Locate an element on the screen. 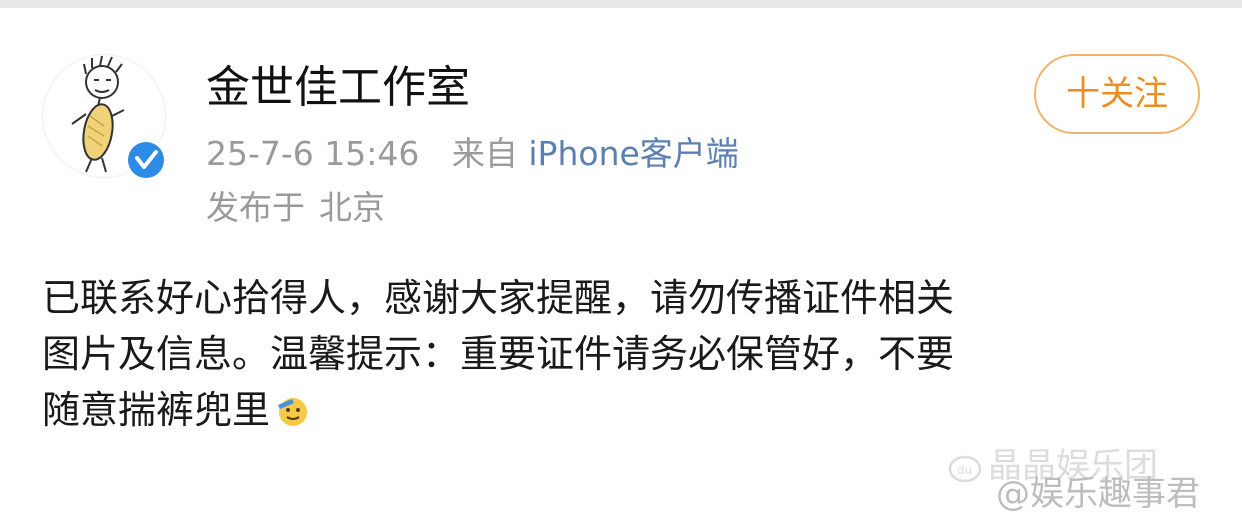 The height and width of the screenshot is (518, 1242). watermark-logo-icon: du is located at coordinates (965, 472).